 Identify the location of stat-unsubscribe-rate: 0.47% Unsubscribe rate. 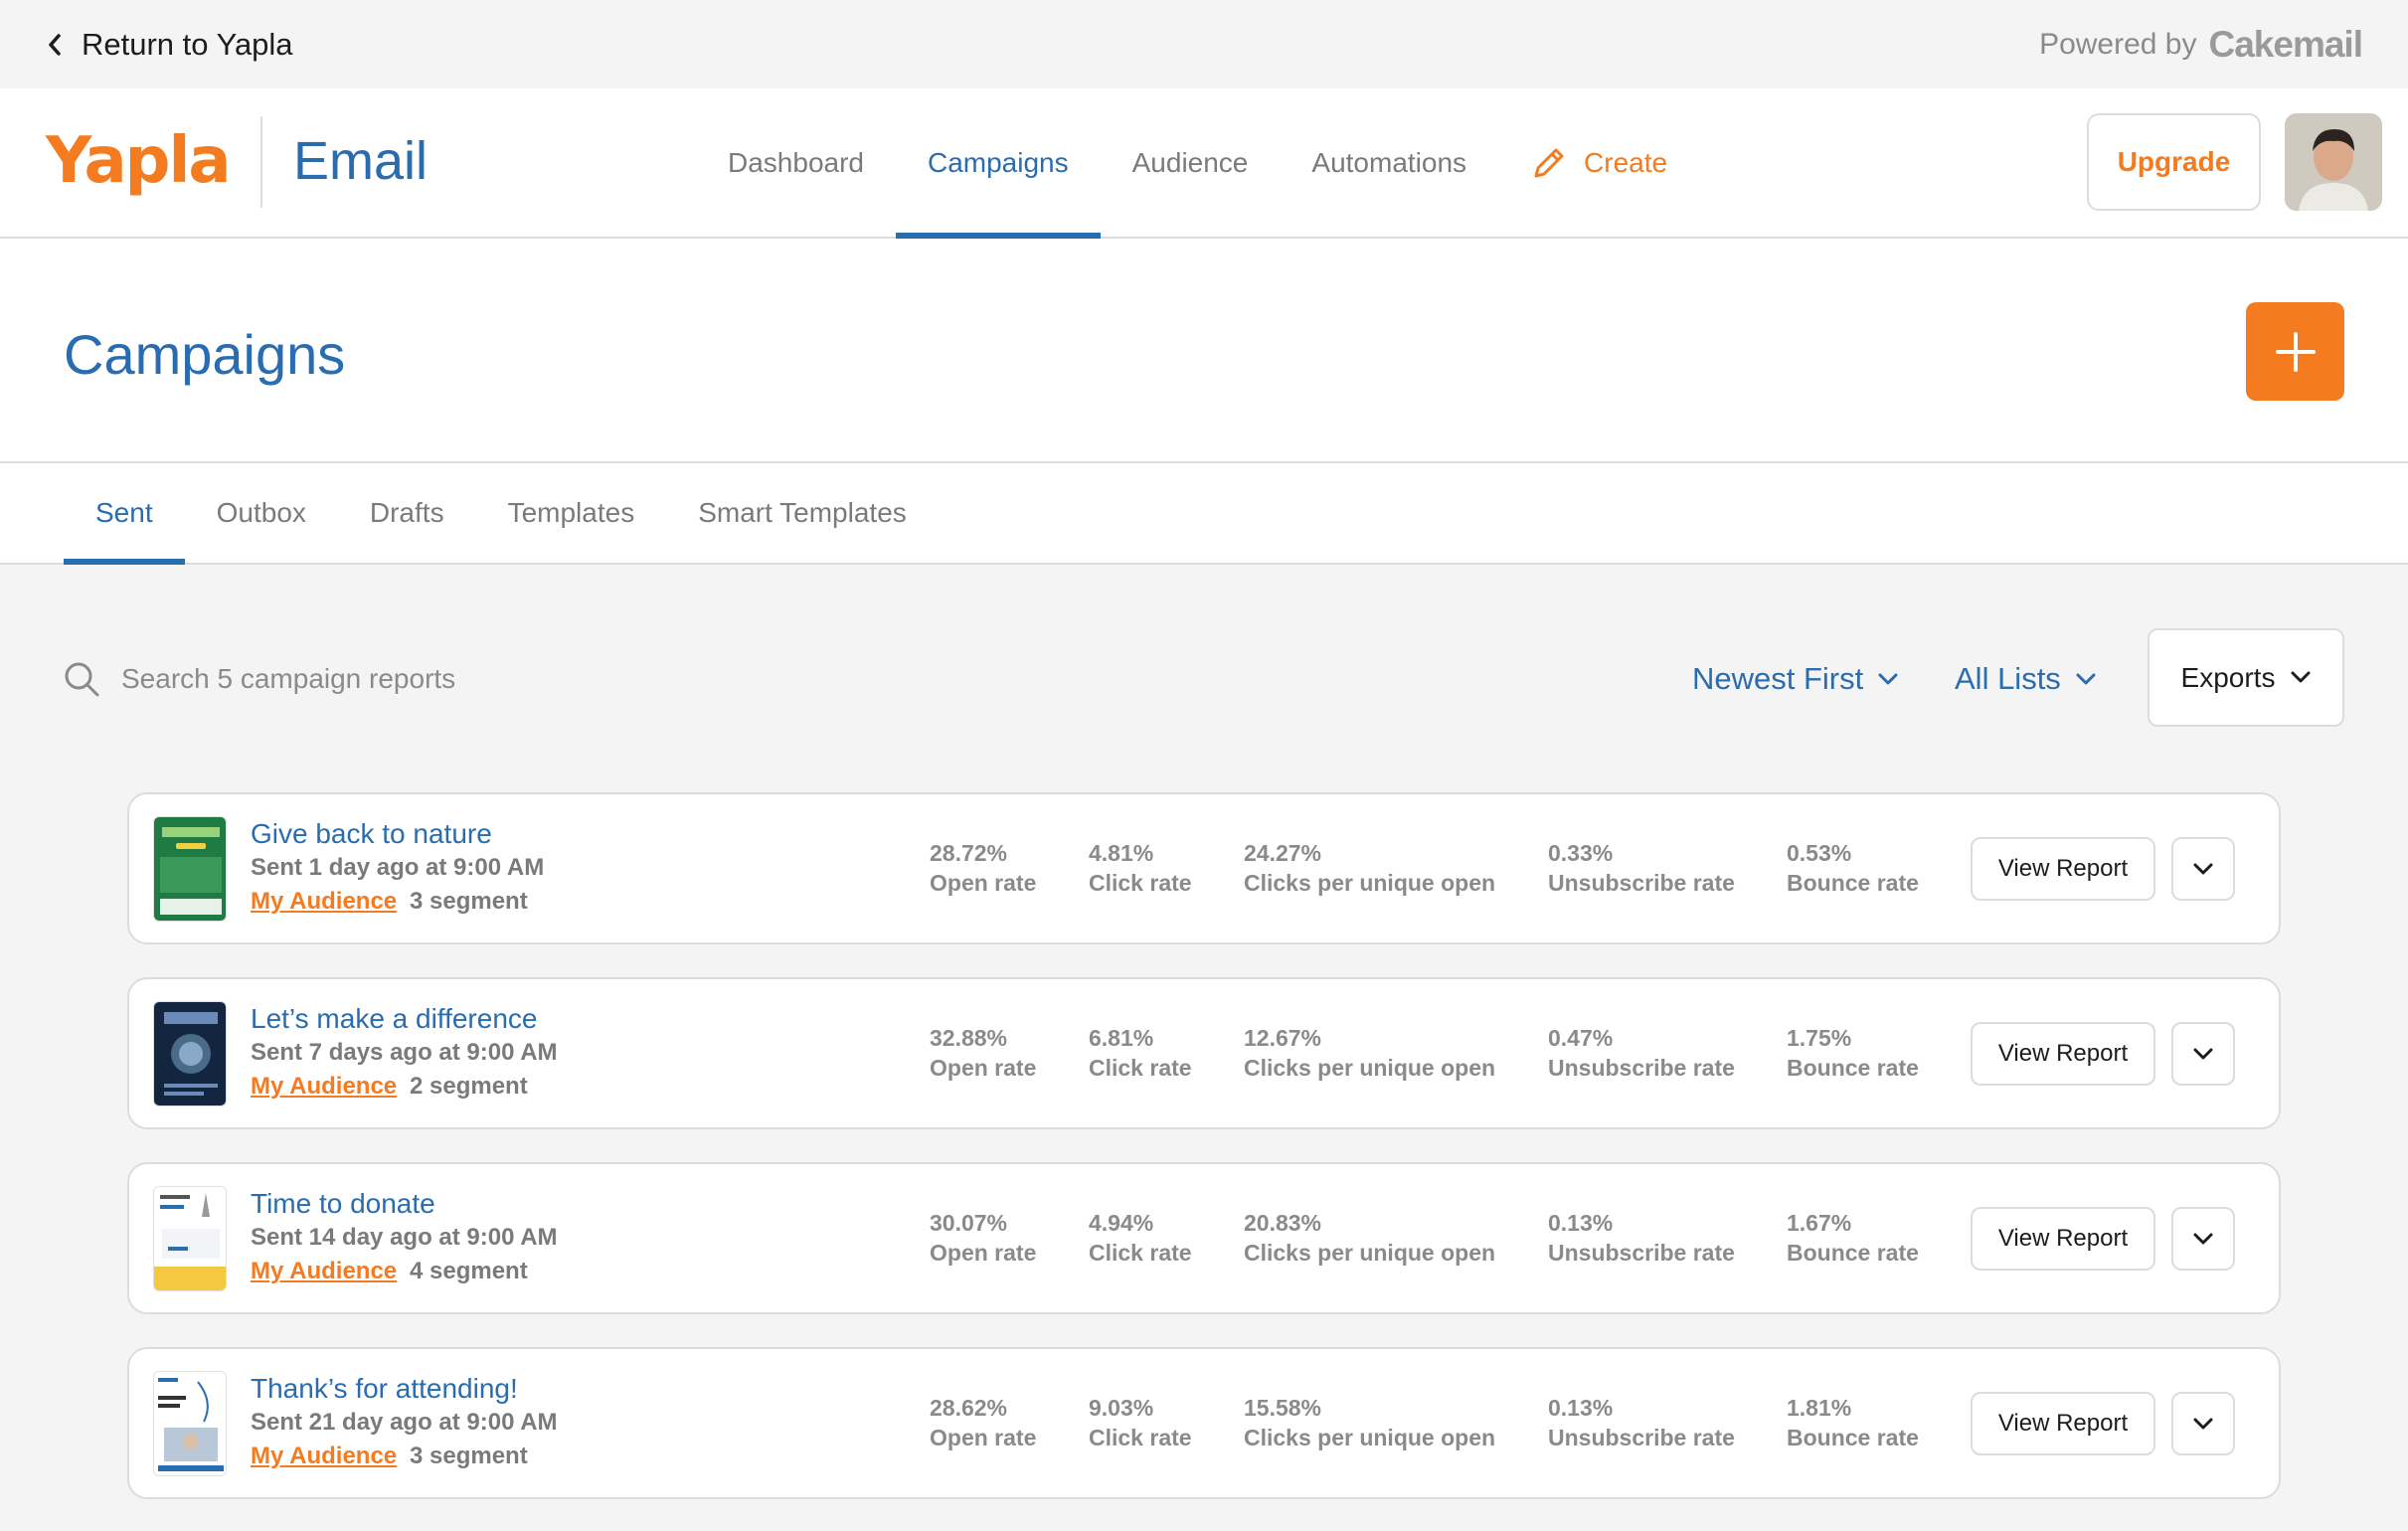
(1641, 1053).